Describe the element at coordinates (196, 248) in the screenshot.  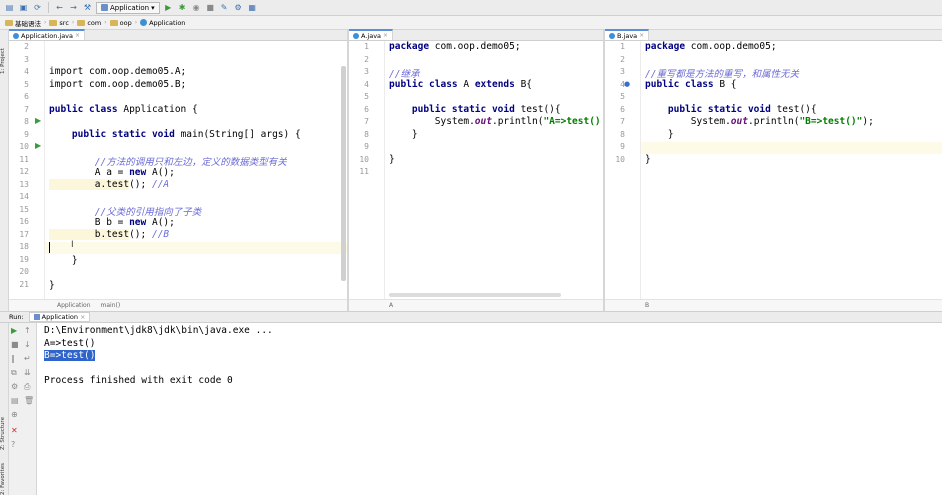
I see `current-line-highlight` at that location.